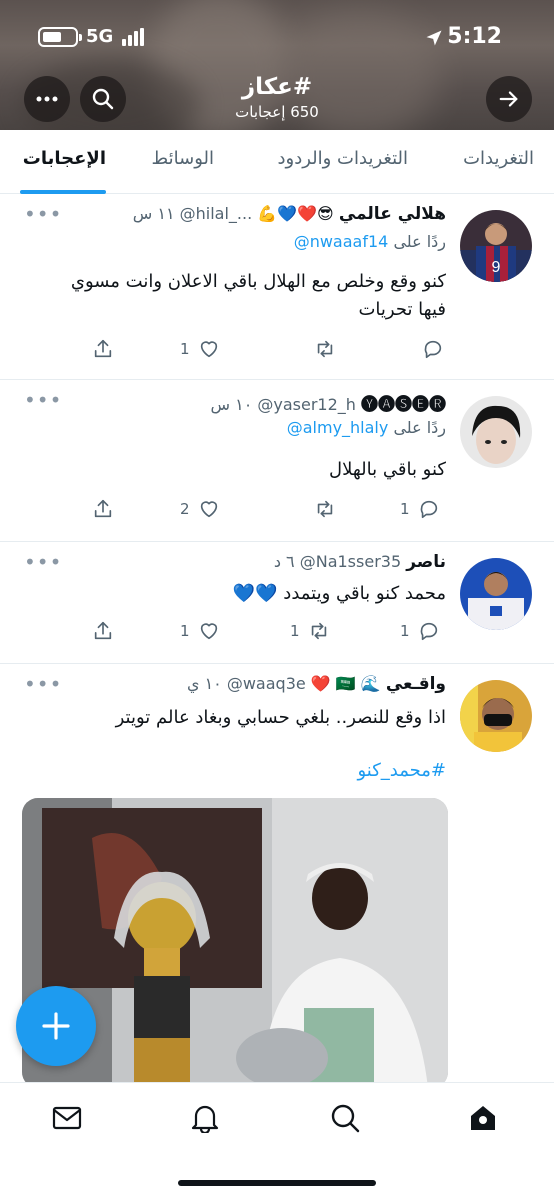 The height and width of the screenshot is (1200, 554). What do you see at coordinates (341, 241) in the screenshot?
I see `reply-mention: @nwaaaf14` at bounding box center [341, 241].